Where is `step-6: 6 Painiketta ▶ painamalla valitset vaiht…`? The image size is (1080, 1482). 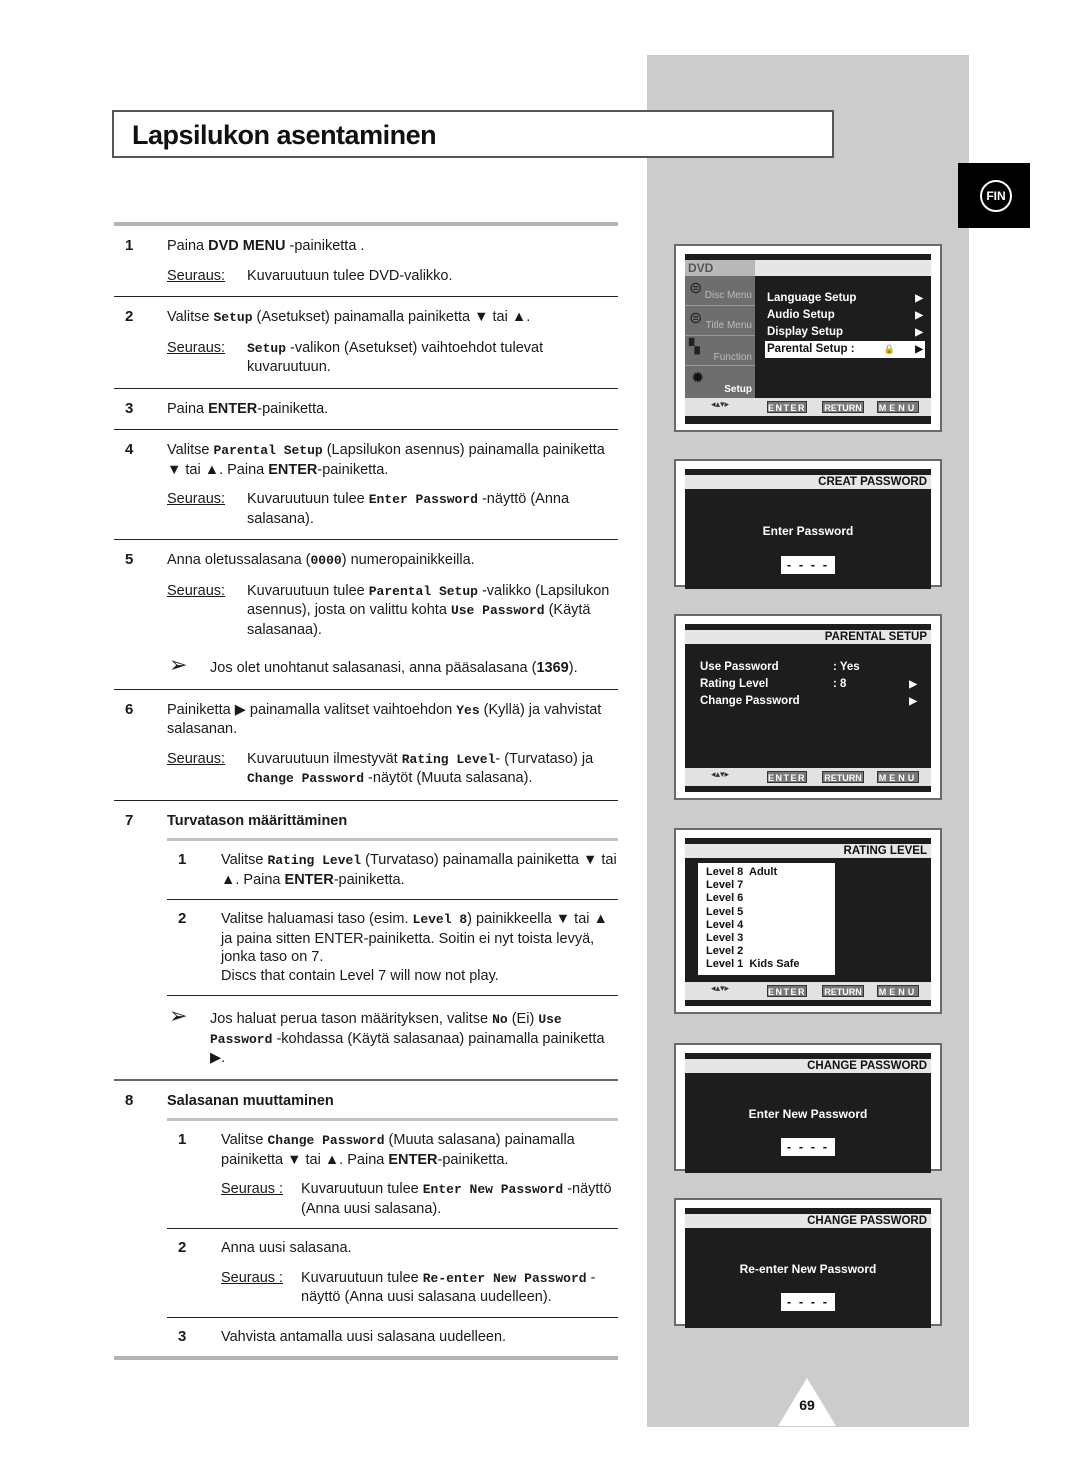
step-6: 6 Painiketta ▶ painamalla valitset vaiht… is located at coordinates (366, 745).